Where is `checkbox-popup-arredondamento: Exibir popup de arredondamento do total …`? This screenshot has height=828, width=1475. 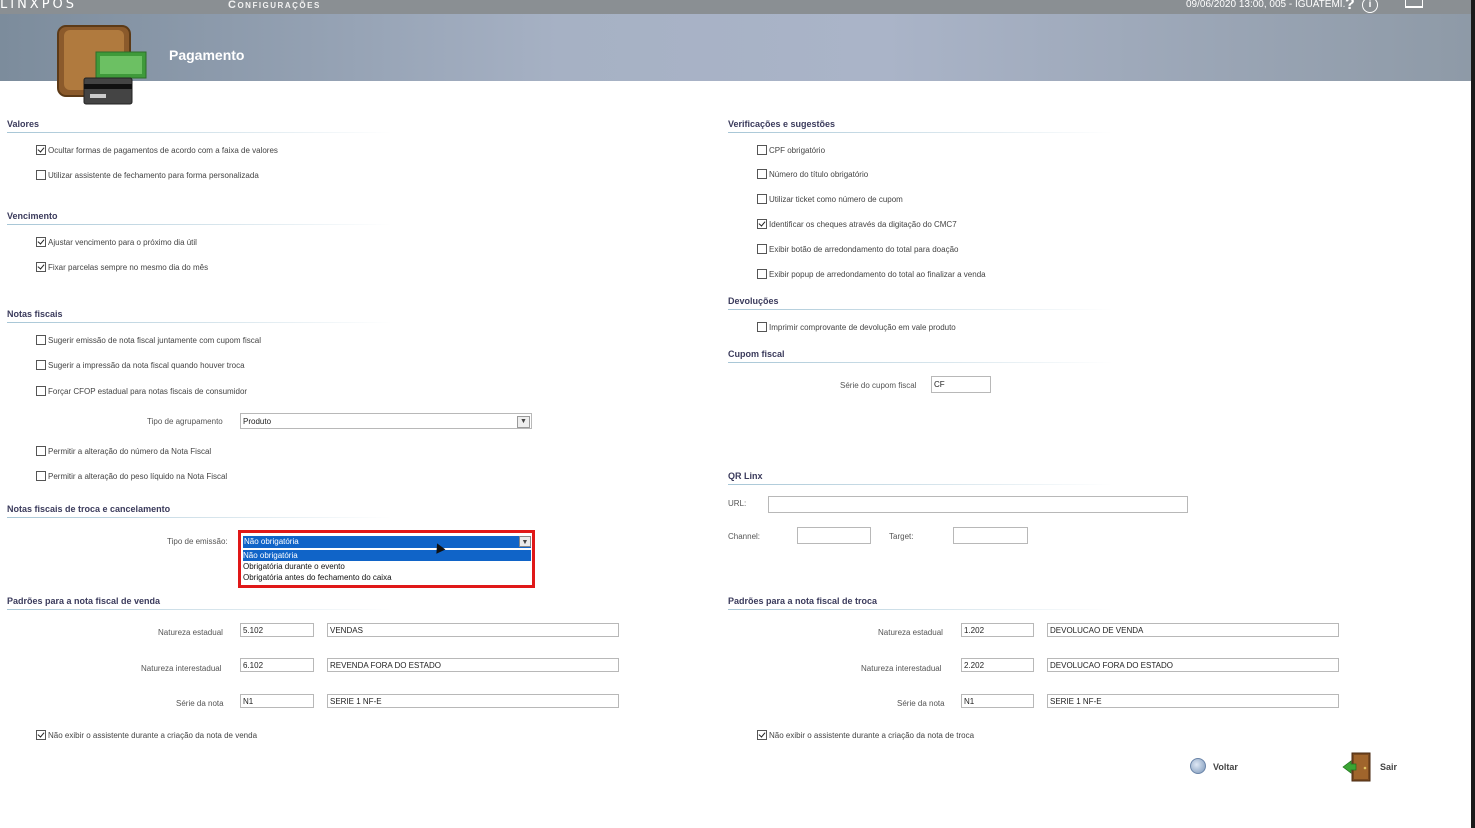 checkbox-popup-arredondamento: Exibir popup de arredondamento do total … is located at coordinates (871, 274).